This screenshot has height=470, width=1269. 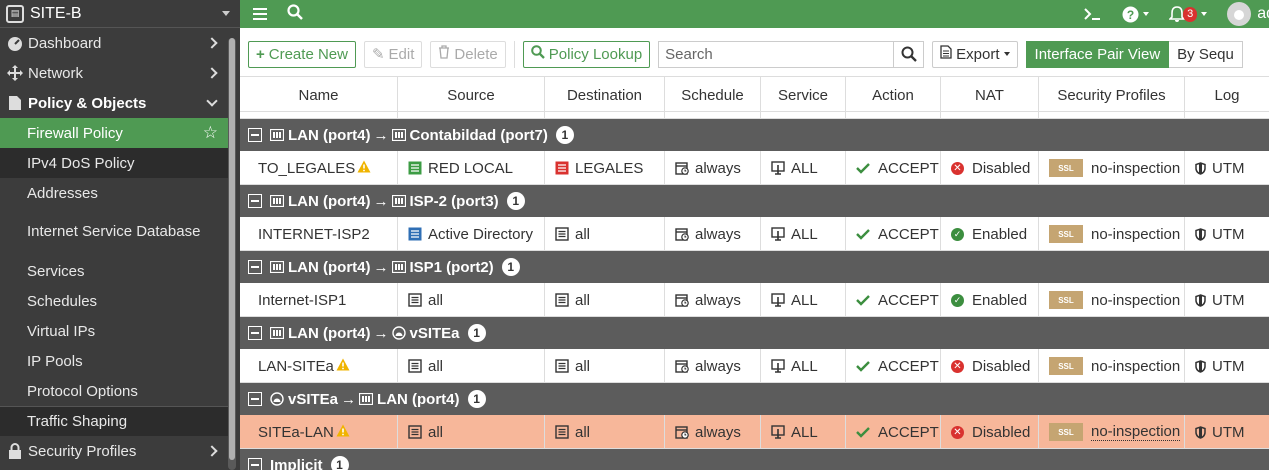 I want to click on sidebar-scroll-thumb, so click(x=232, y=249).